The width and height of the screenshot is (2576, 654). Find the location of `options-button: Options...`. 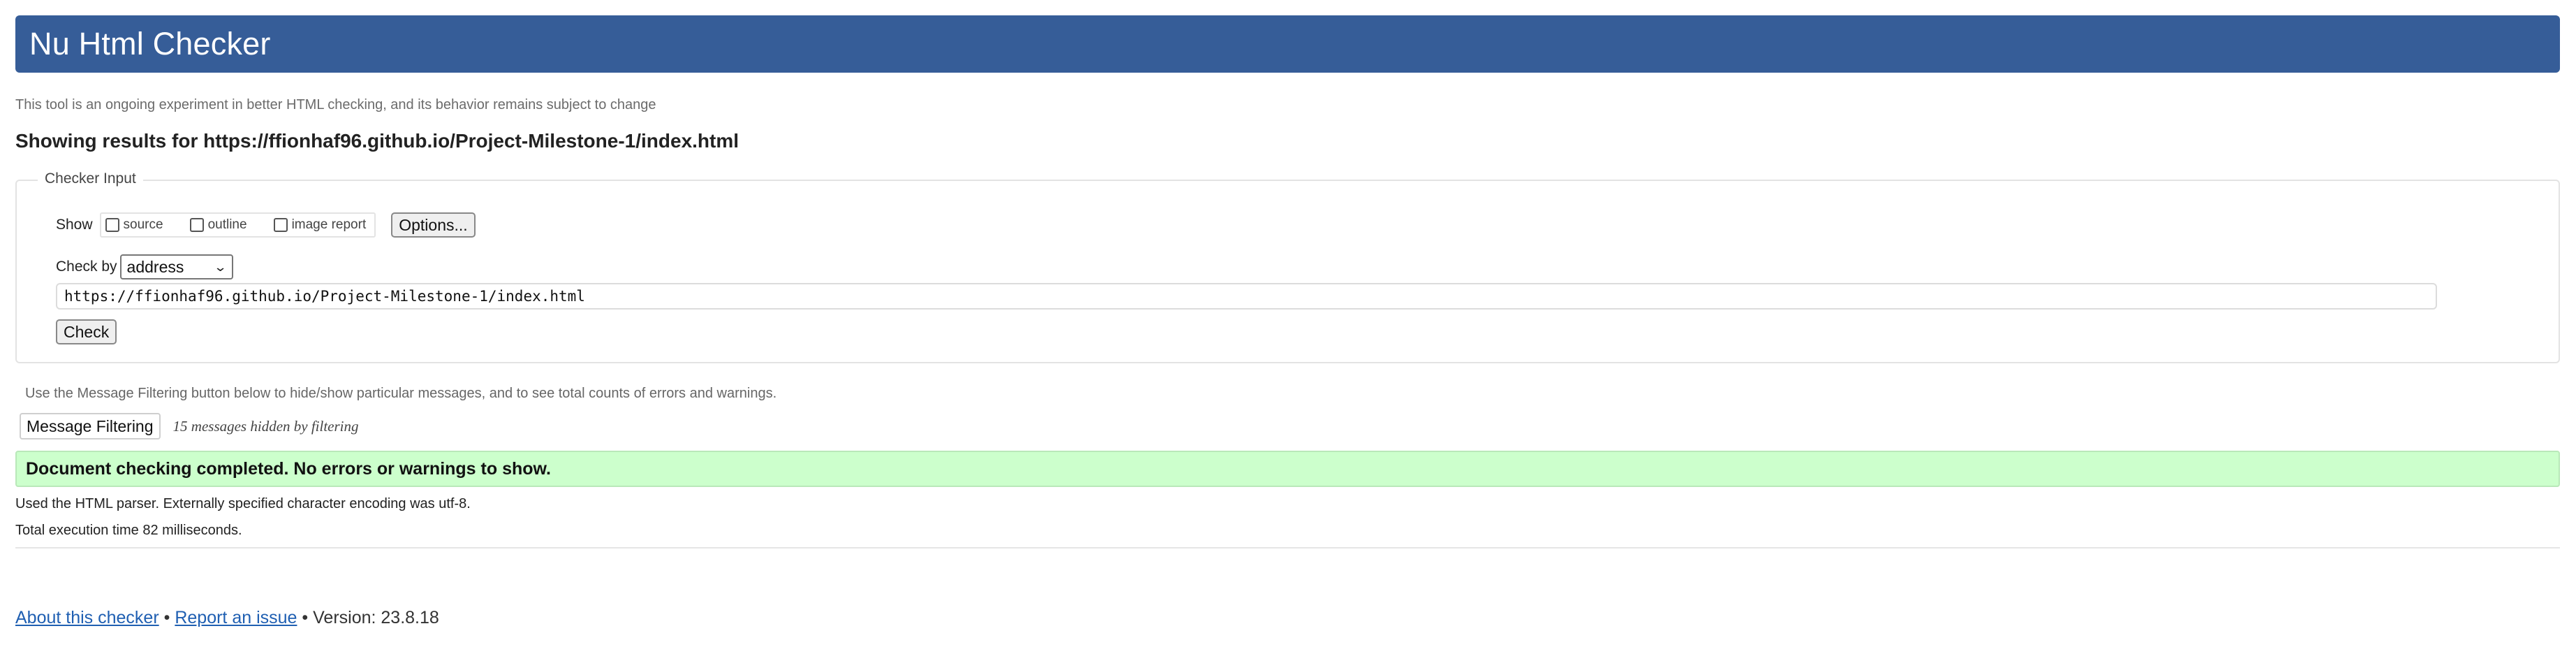

options-button: Options... is located at coordinates (433, 225).